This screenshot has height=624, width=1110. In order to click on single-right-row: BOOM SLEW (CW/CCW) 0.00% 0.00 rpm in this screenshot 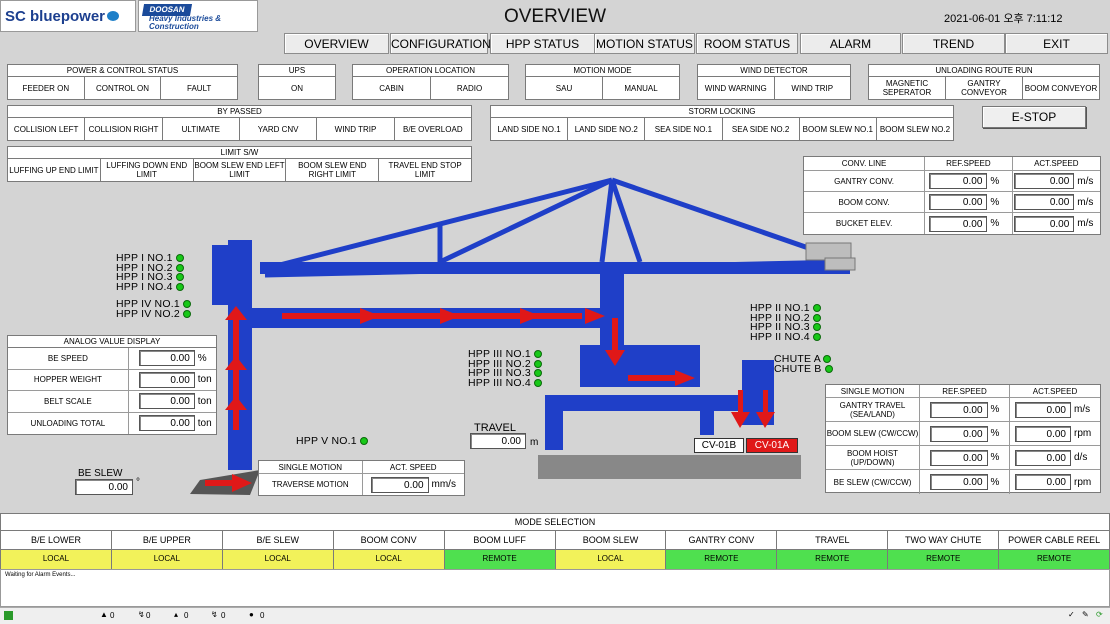, I will do `click(963, 434)`.